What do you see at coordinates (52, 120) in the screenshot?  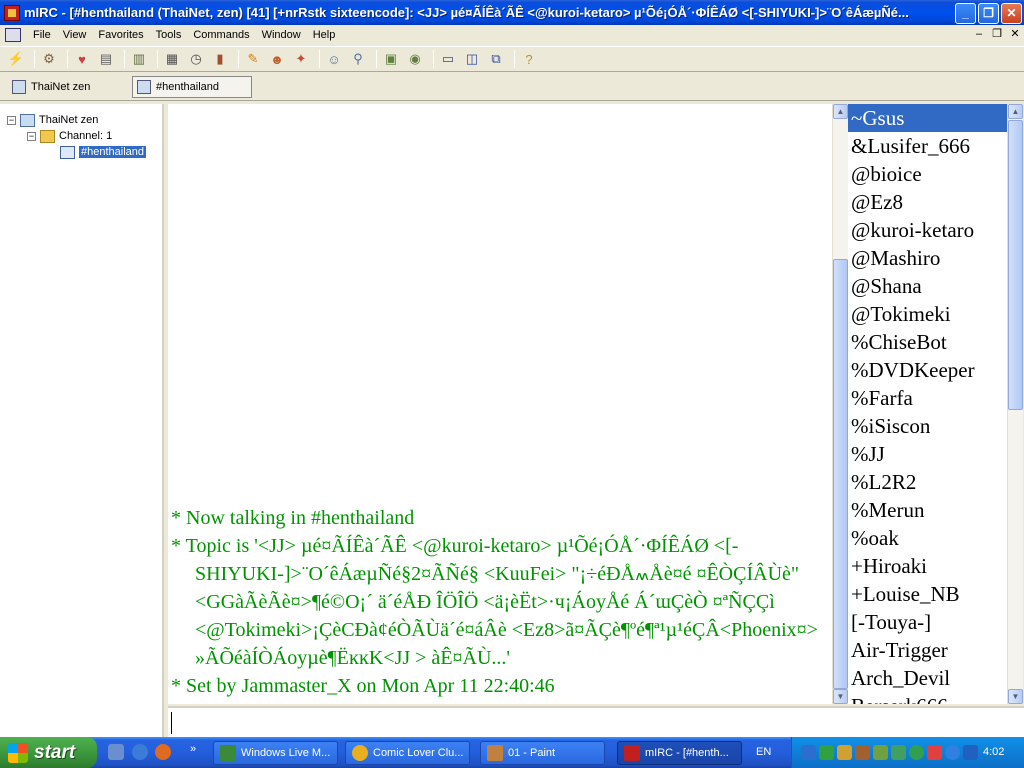 I see `tree-network-node: − ThaiNet zen` at bounding box center [52, 120].